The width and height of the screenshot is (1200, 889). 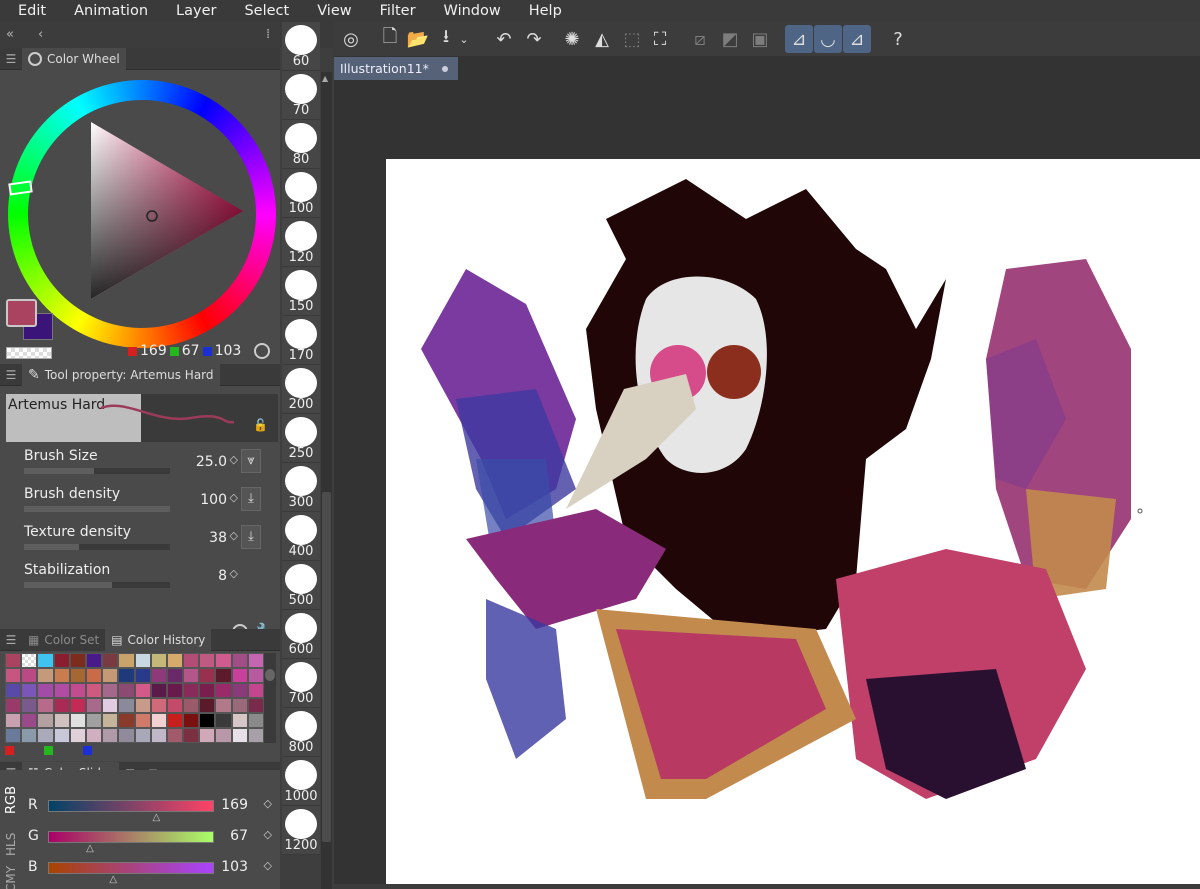 What do you see at coordinates (29, 353) in the screenshot?
I see `transparent-color-swatch` at bounding box center [29, 353].